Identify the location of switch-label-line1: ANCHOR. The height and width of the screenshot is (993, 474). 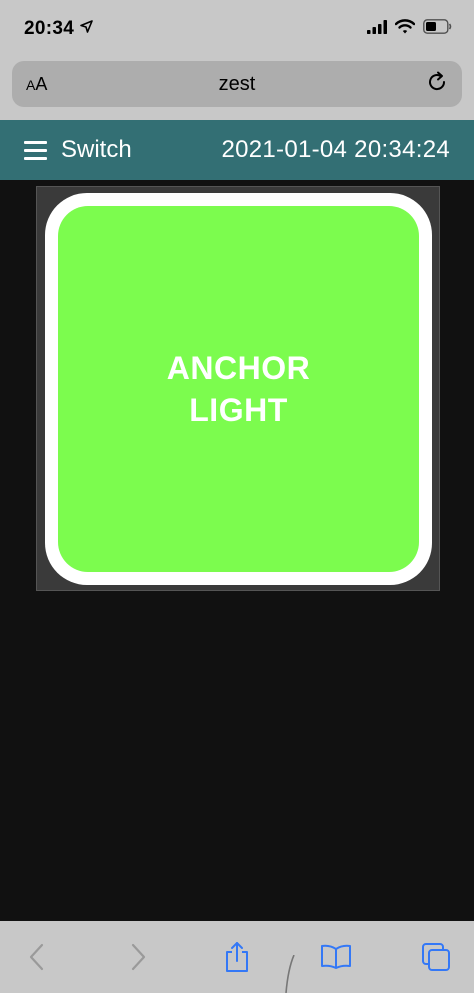
(238, 368).